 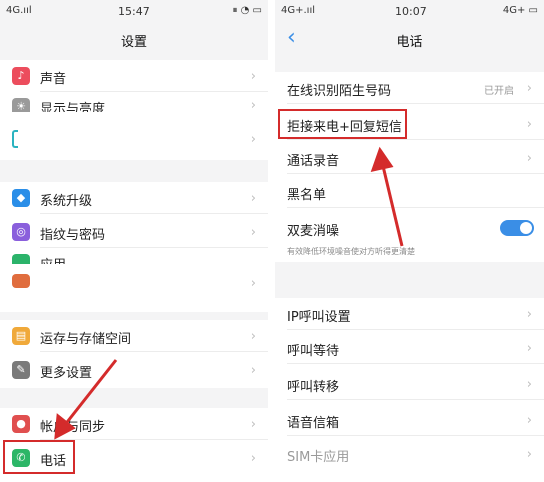 What do you see at coordinates (387, 196) in the screenshot?
I see `annotation-arrow-right` at bounding box center [387, 196].